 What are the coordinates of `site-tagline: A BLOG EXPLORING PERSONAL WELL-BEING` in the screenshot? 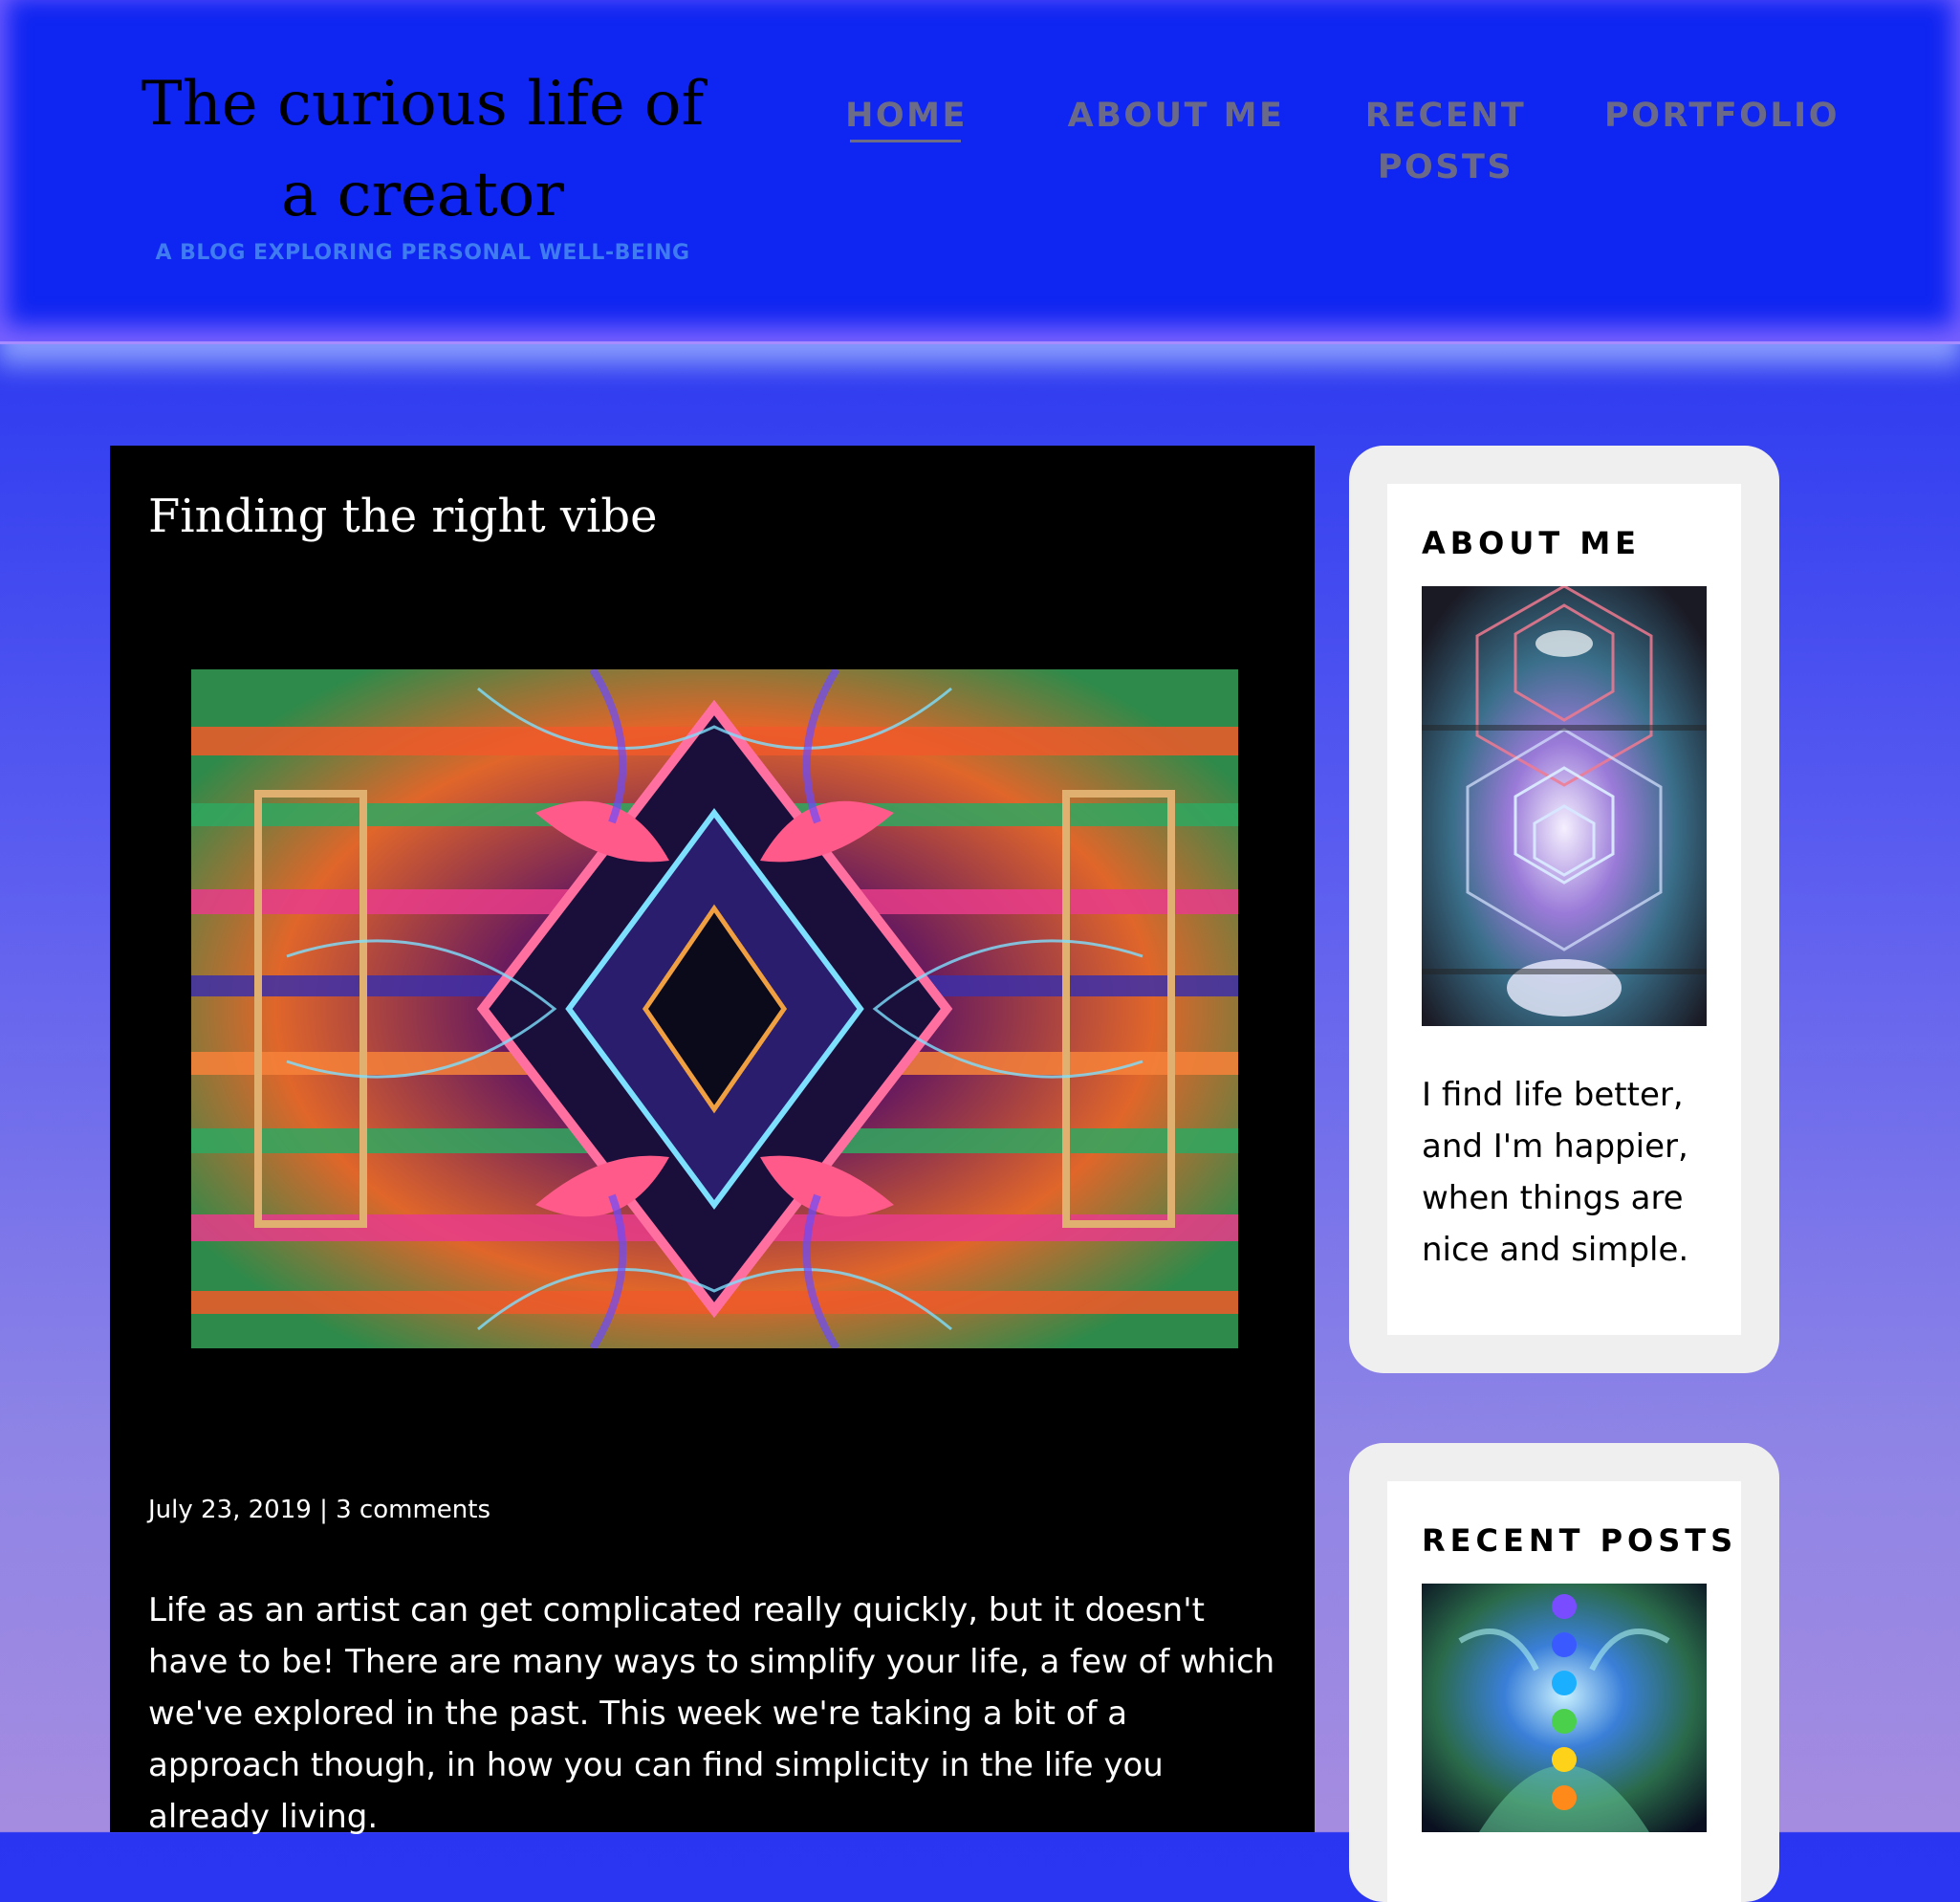 It's located at (422, 253).